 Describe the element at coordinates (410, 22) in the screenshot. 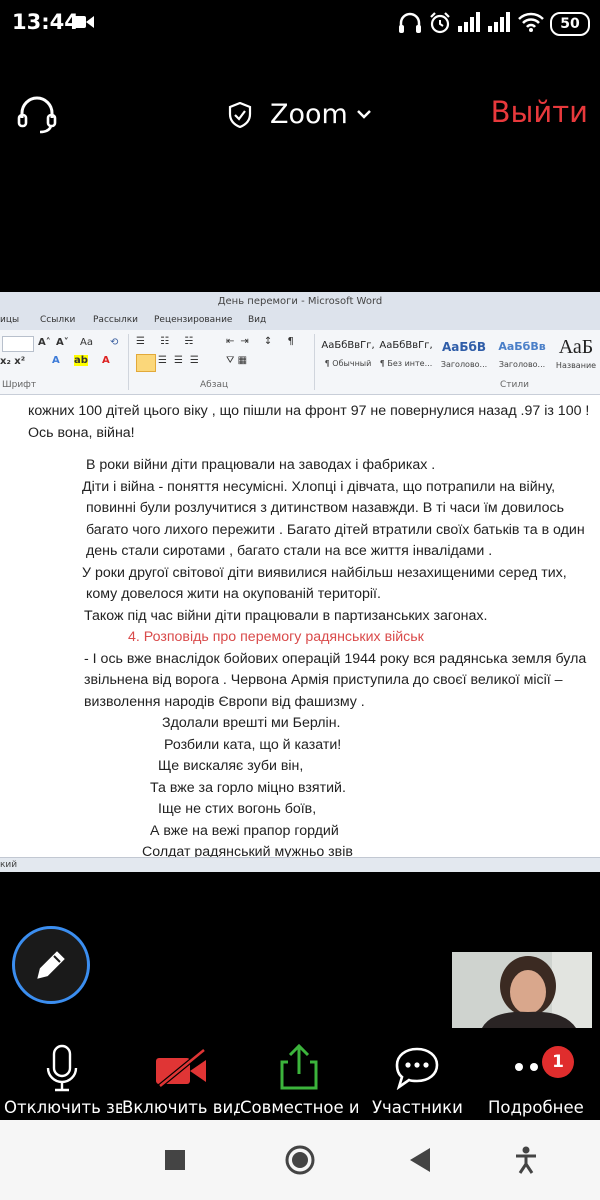

I see `headphones-icon` at that location.